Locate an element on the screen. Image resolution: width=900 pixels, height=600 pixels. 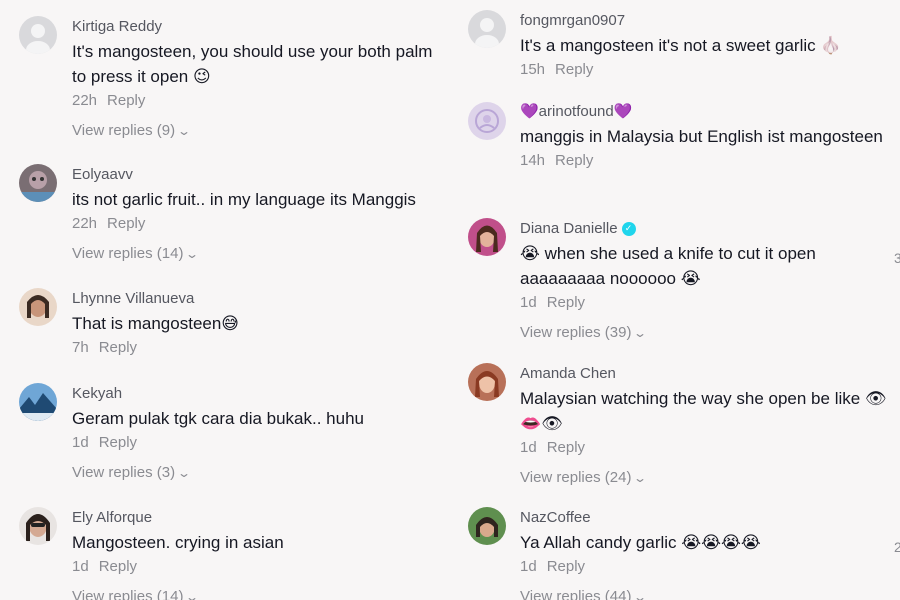
comment-username: Kirtiga Reddy is located at coordinates (257, 26).